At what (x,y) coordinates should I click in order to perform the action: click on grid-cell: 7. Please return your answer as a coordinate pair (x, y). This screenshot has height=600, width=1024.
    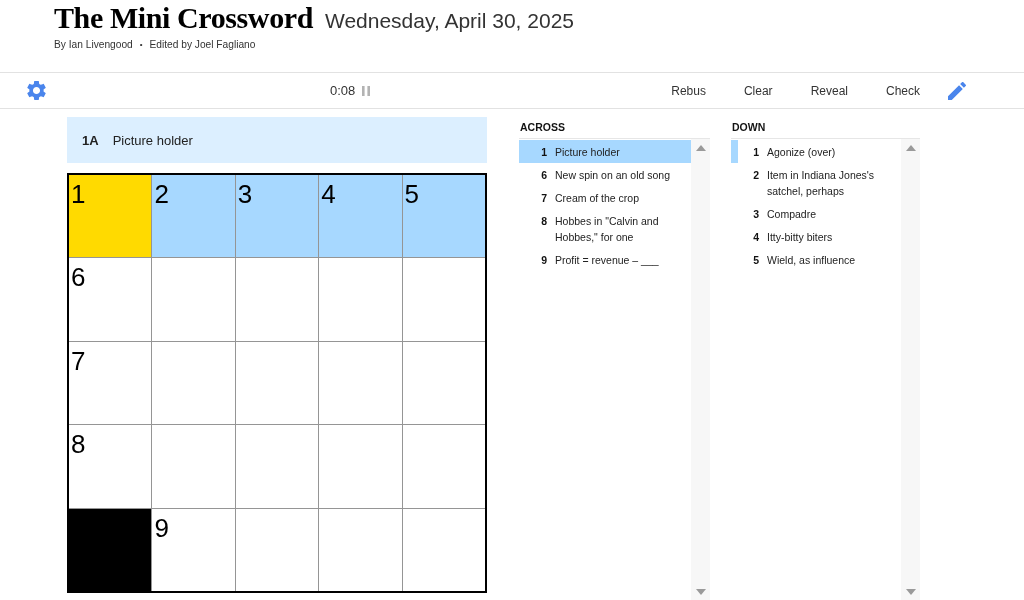
    Looking at the image, I should click on (110, 383).